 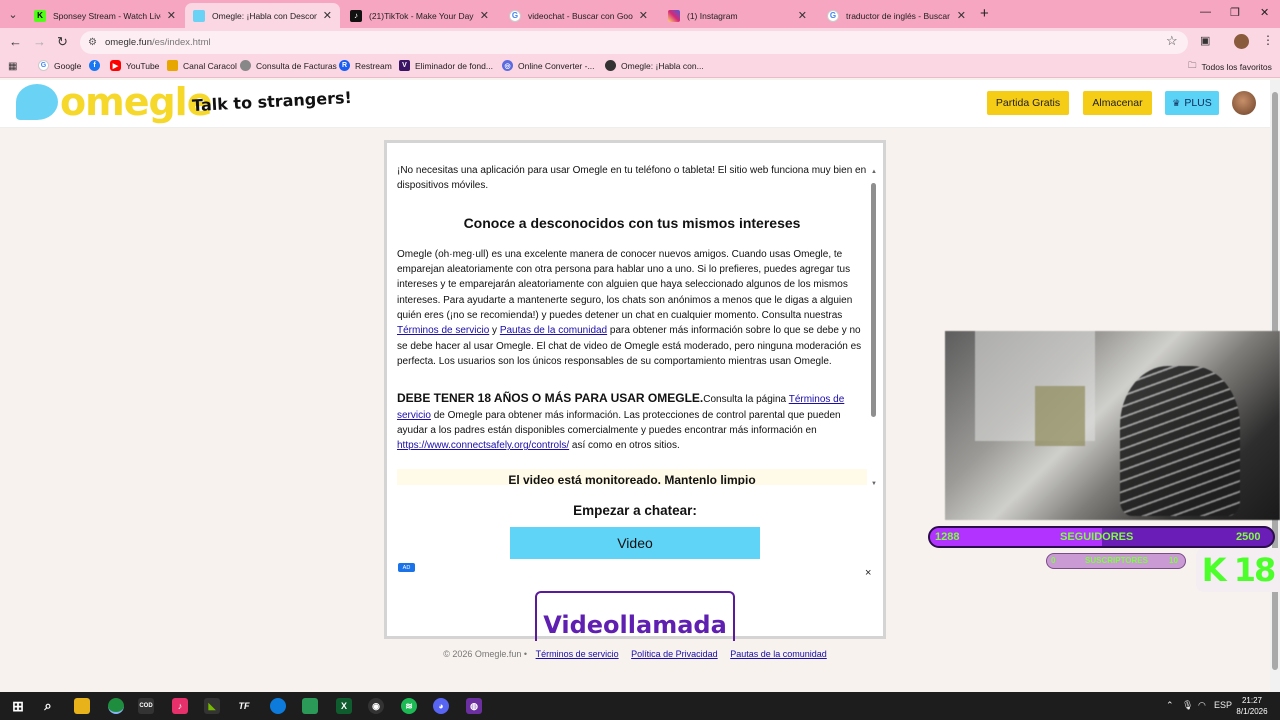 What do you see at coordinates (146, 706) in the screenshot?
I see `call-of-duty-icon: COD` at bounding box center [146, 706].